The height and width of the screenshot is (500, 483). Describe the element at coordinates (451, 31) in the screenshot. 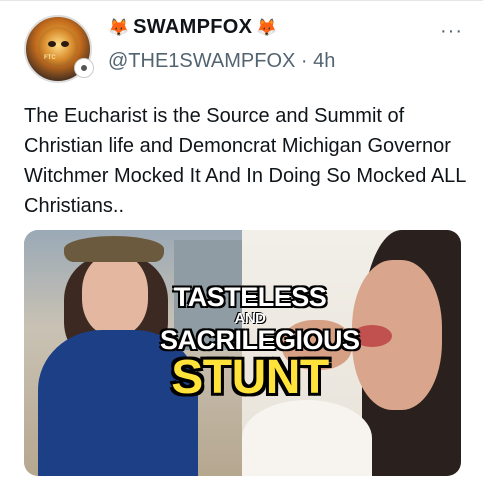

I see `more-options-icon: ···` at that location.